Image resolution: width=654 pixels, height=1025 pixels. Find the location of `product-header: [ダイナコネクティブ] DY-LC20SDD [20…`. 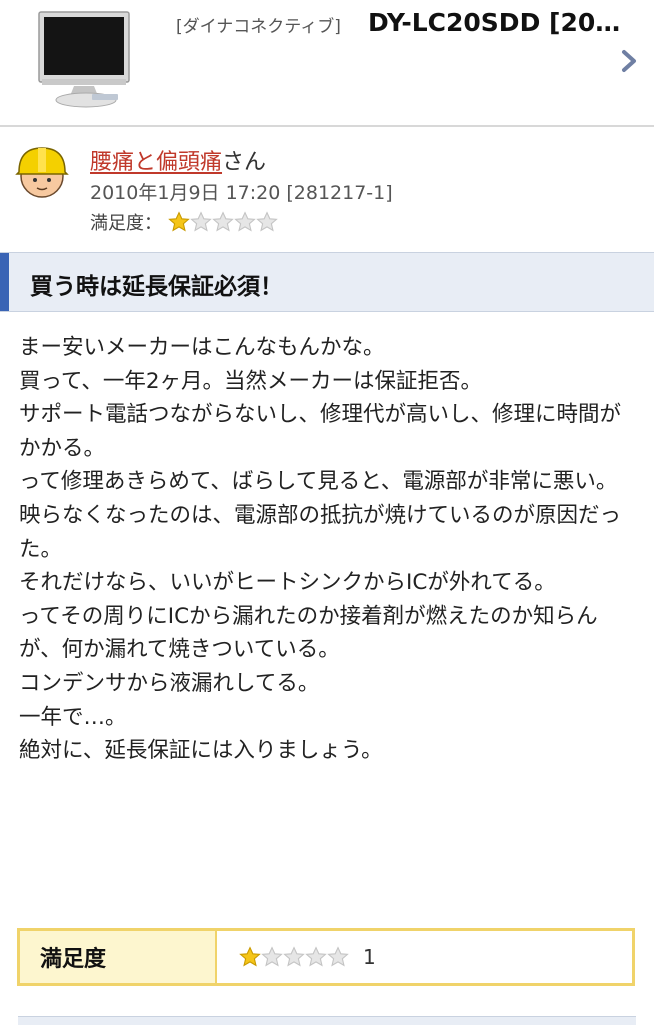

product-header: [ダイナコネクティブ] DY-LC20SDD [20… is located at coordinates (327, 62).